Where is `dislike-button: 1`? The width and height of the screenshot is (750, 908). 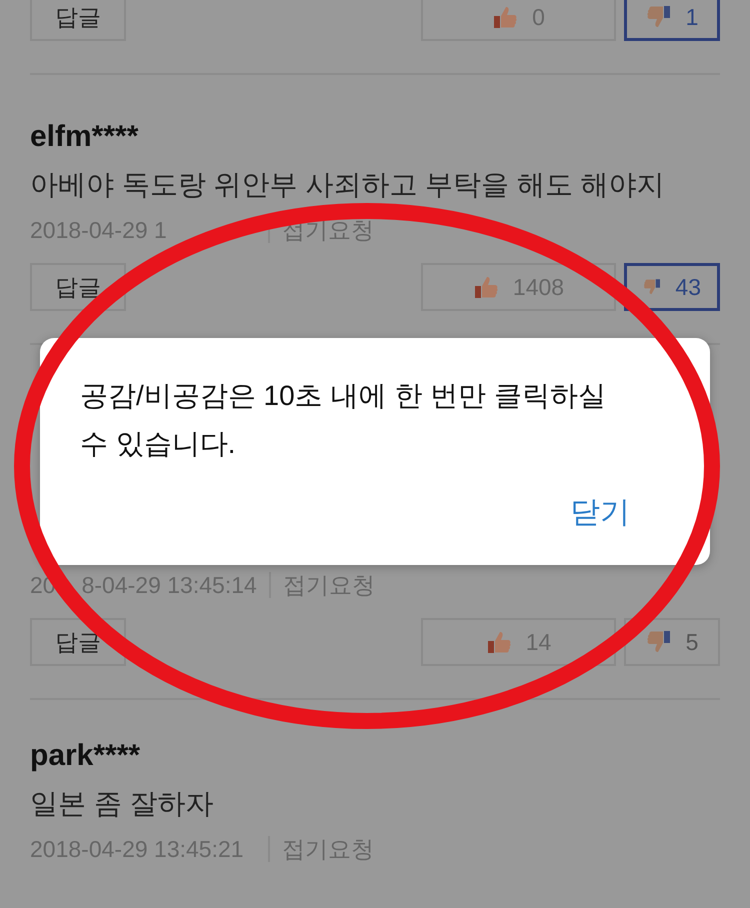
dislike-button: 1 is located at coordinates (672, 20).